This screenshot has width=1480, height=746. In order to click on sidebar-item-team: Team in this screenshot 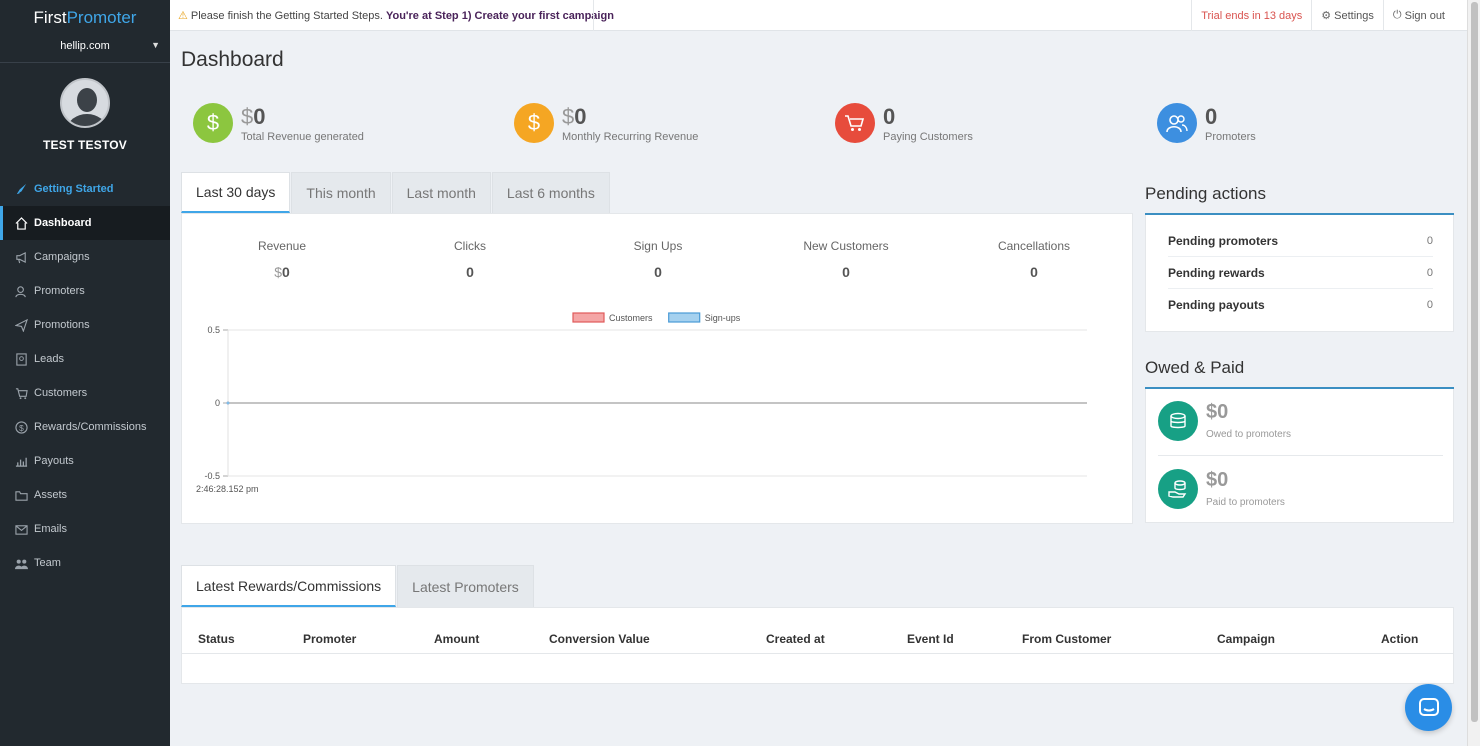, I will do `click(85, 563)`.